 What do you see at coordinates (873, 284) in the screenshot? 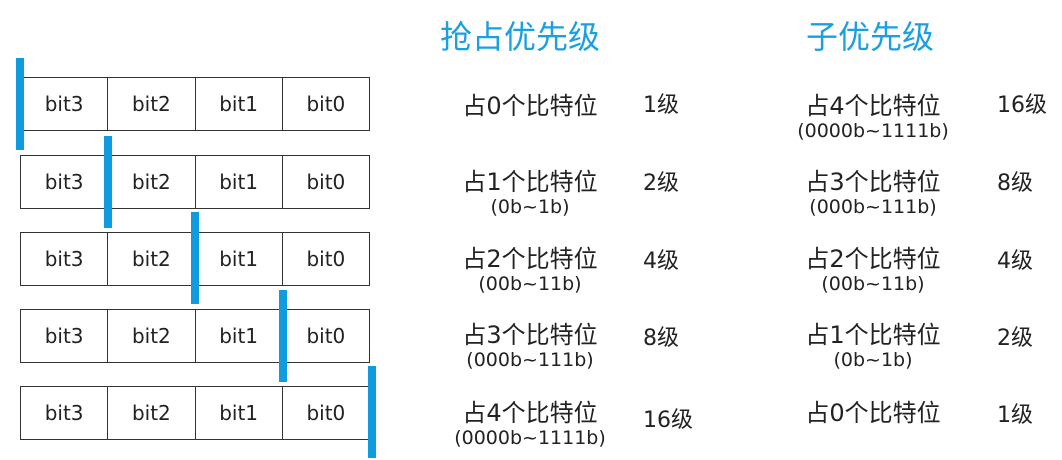
I see `sub-range: (00b~11b)` at bounding box center [873, 284].